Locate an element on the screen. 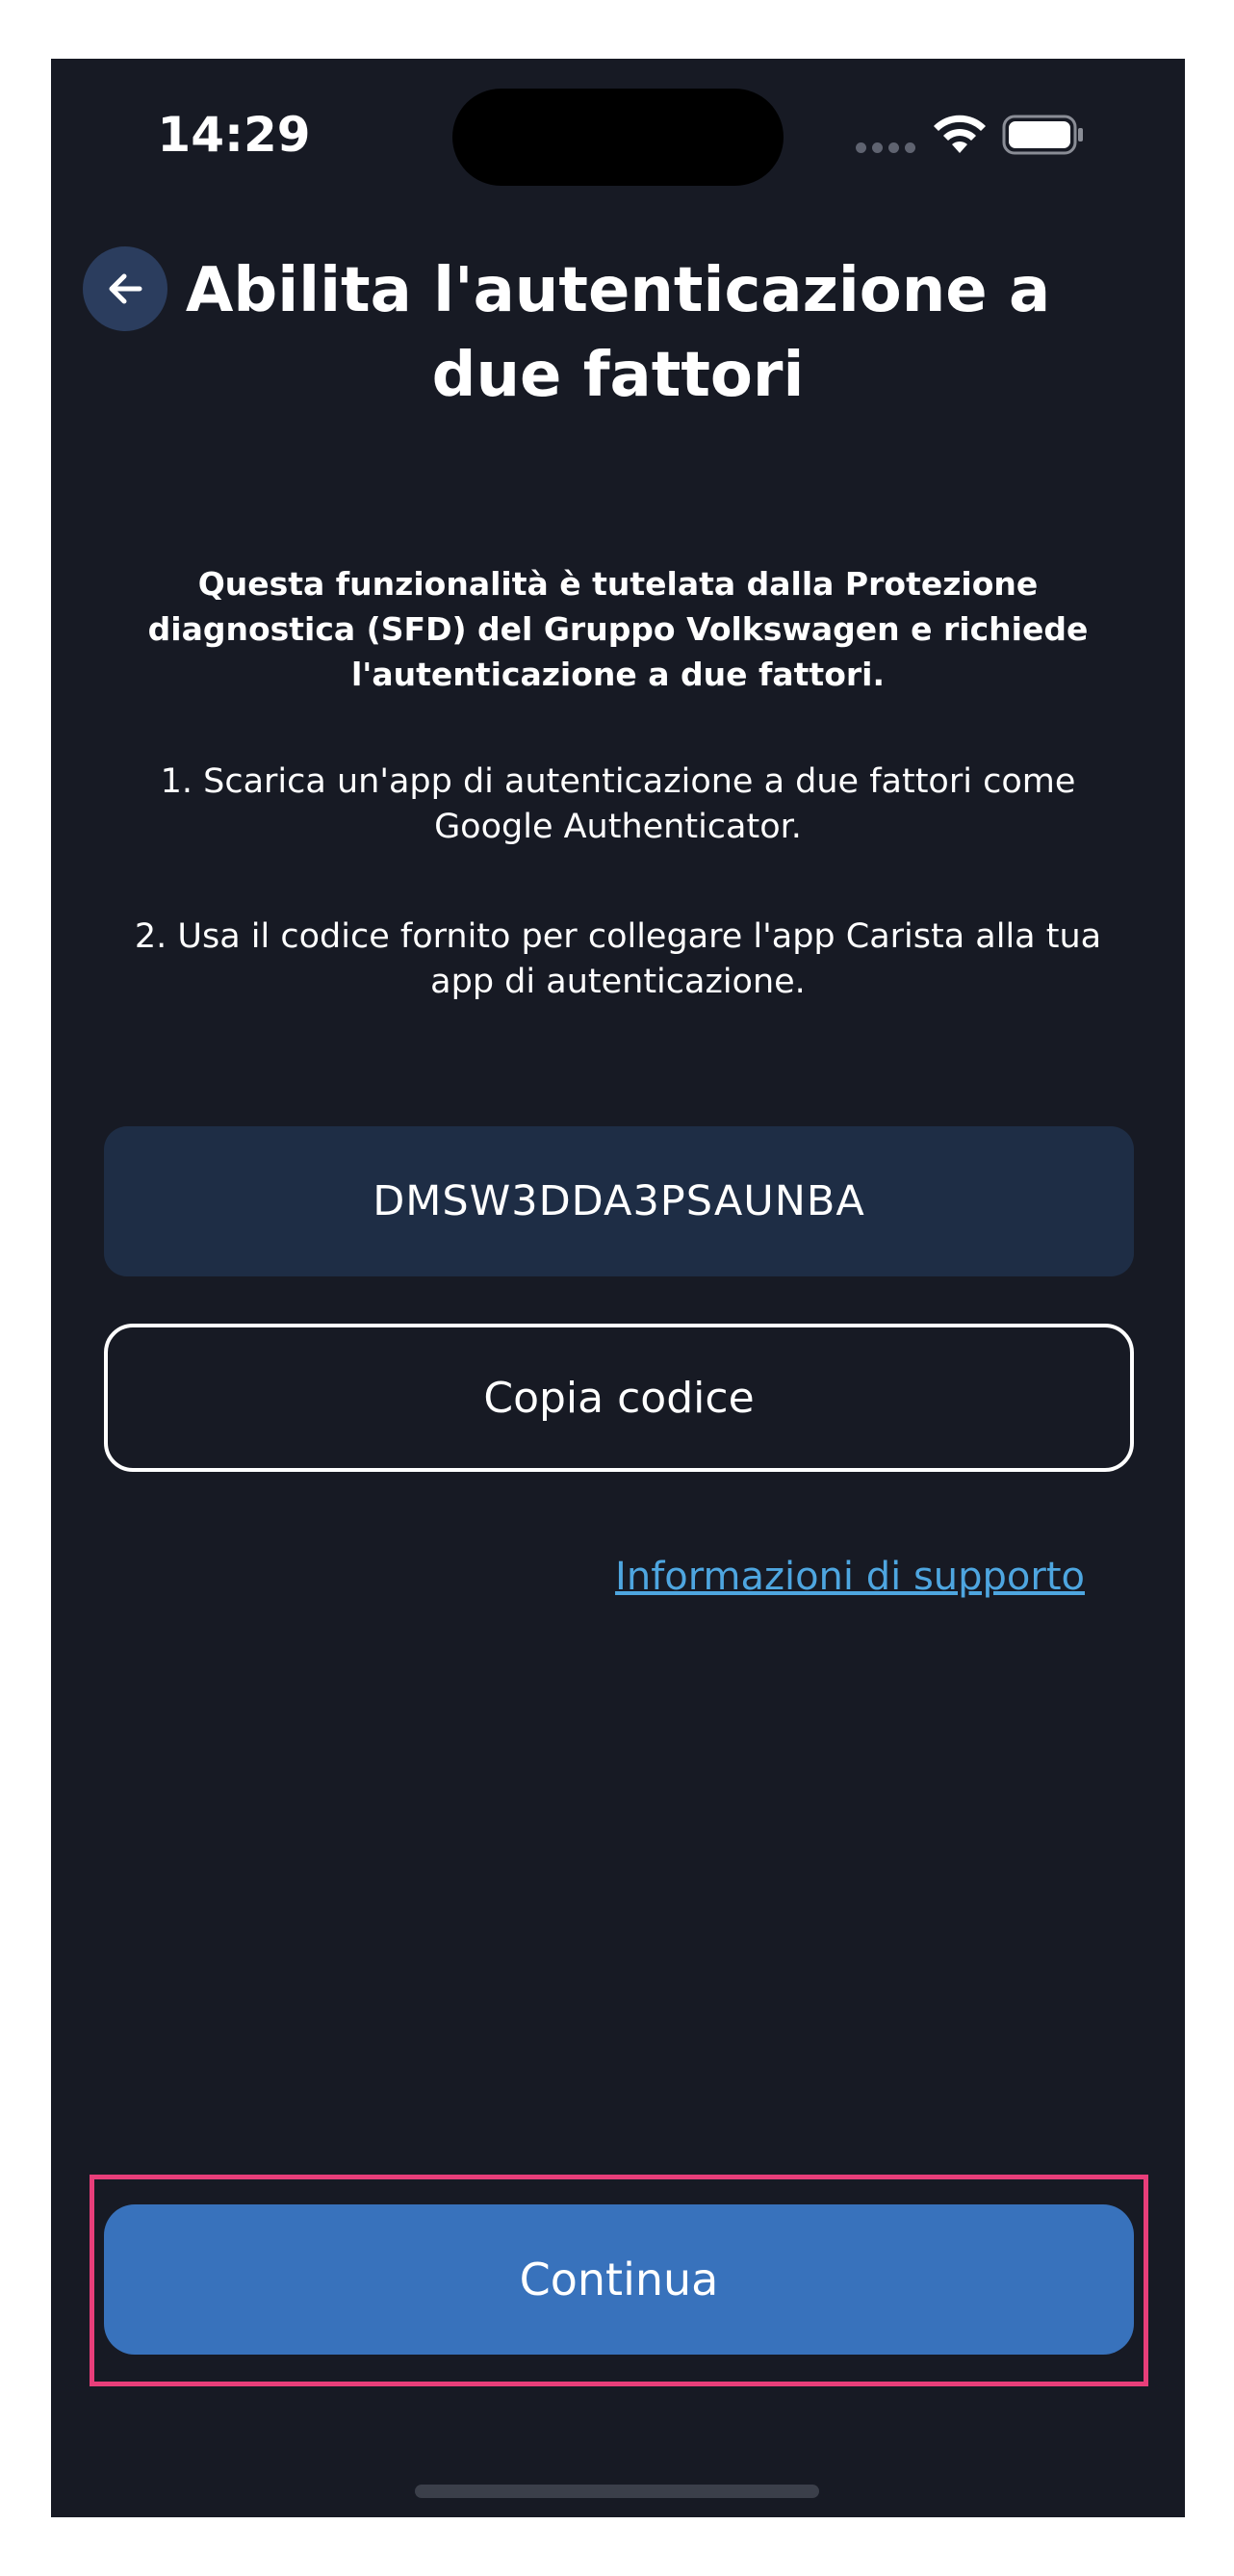  support-info-link: Informazioni di supporto is located at coordinates (818, 1577).